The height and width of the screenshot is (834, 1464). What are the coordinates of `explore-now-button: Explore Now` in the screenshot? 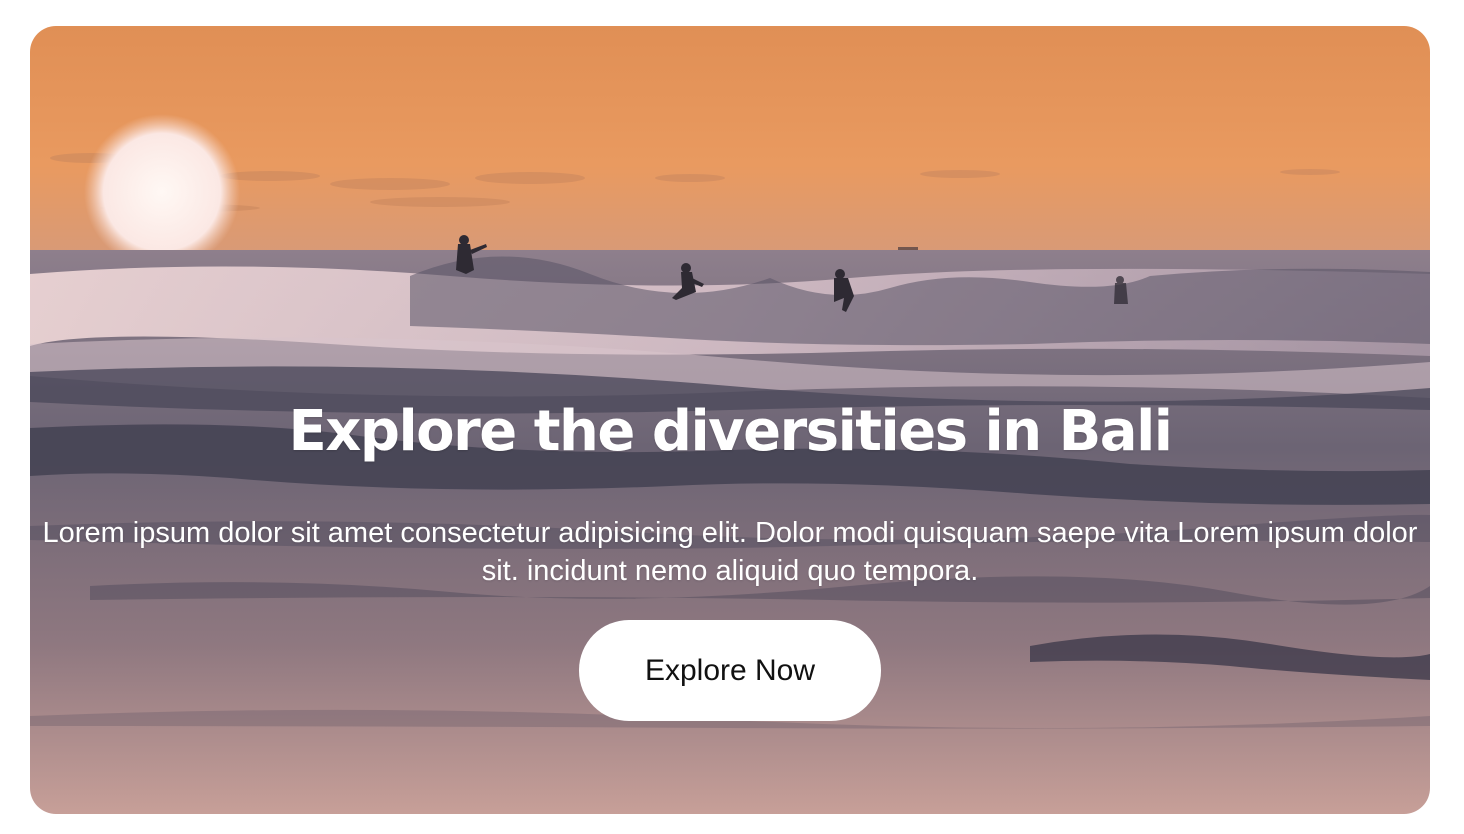 It's located at (730, 670).